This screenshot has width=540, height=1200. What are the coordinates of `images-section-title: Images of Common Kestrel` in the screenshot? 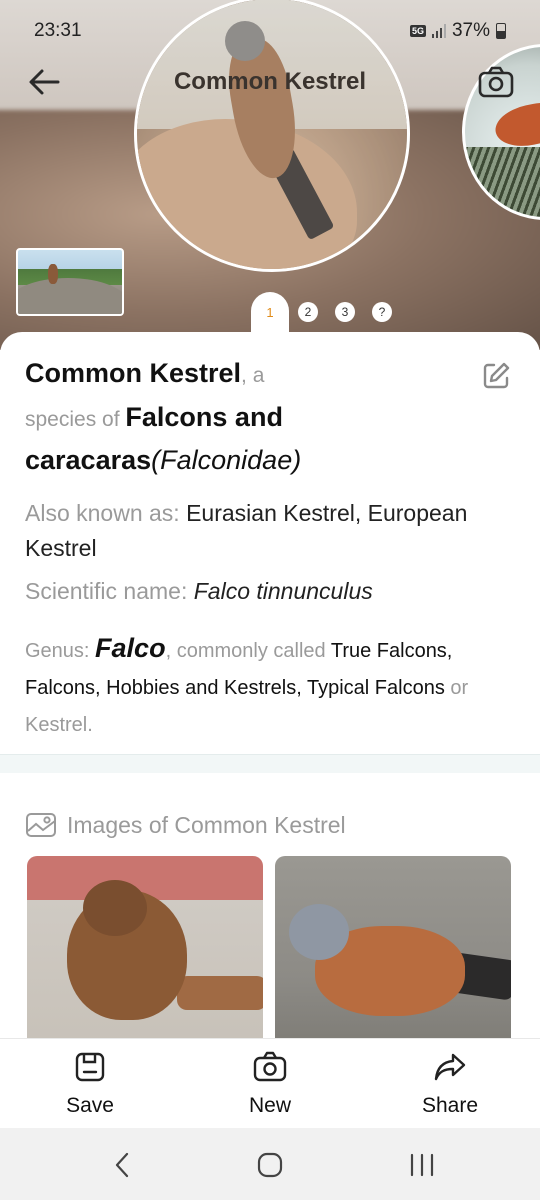 It's located at (206, 824).